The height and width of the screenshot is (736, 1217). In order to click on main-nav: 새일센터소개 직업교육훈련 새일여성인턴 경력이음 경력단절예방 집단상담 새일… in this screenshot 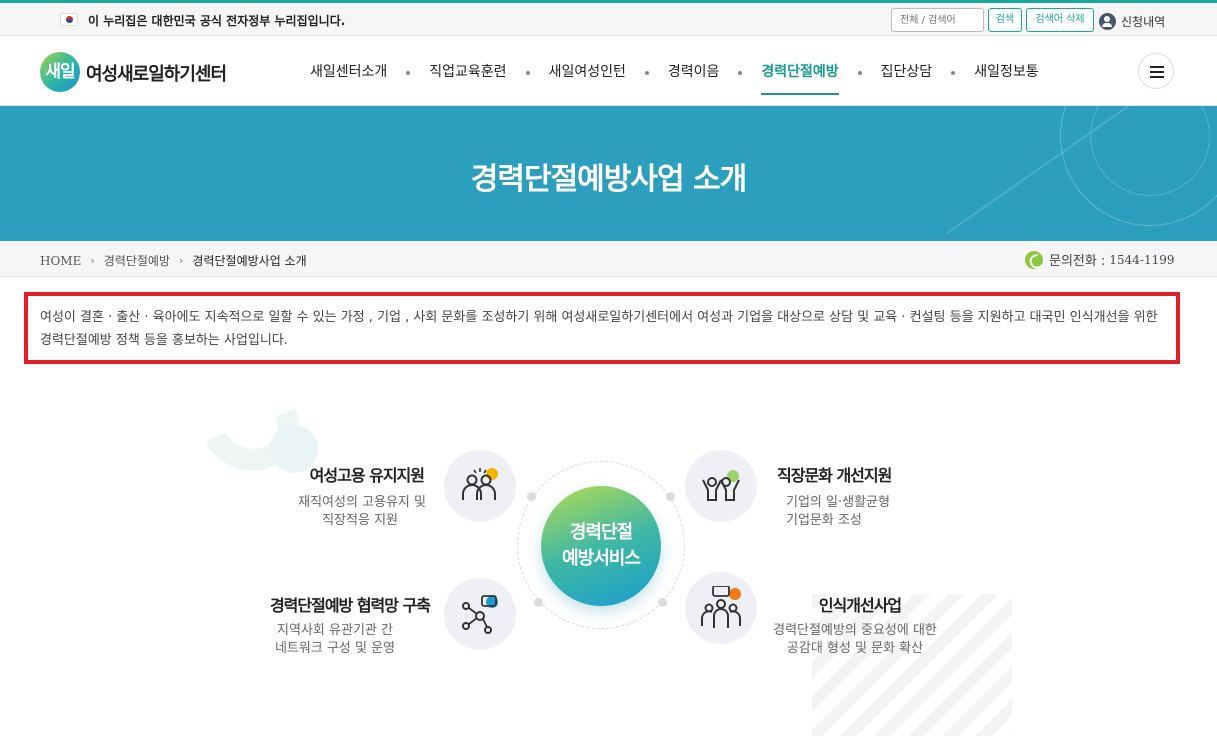, I will do `click(674, 71)`.